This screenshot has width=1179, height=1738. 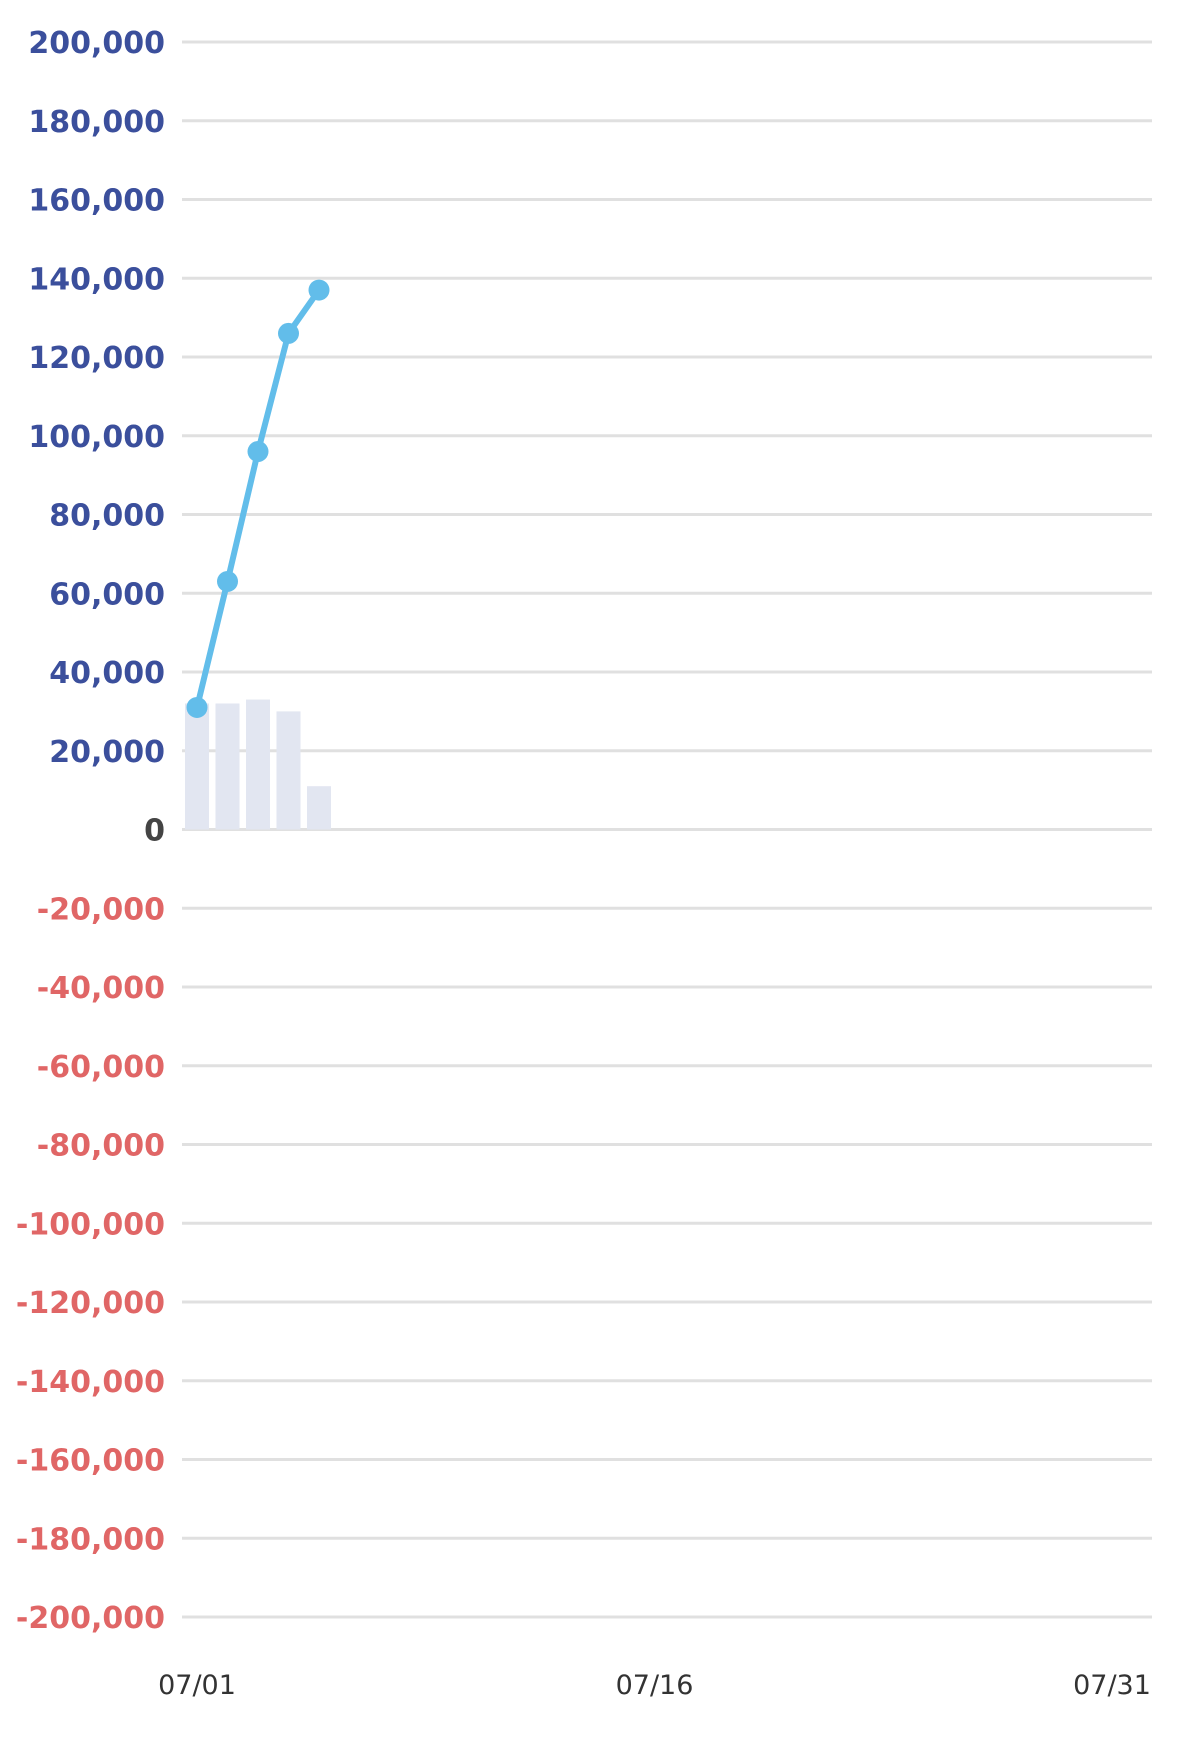 What do you see at coordinates (101, 1067) in the screenshot?
I see `y-tick-label: -60,000` at bounding box center [101, 1067].